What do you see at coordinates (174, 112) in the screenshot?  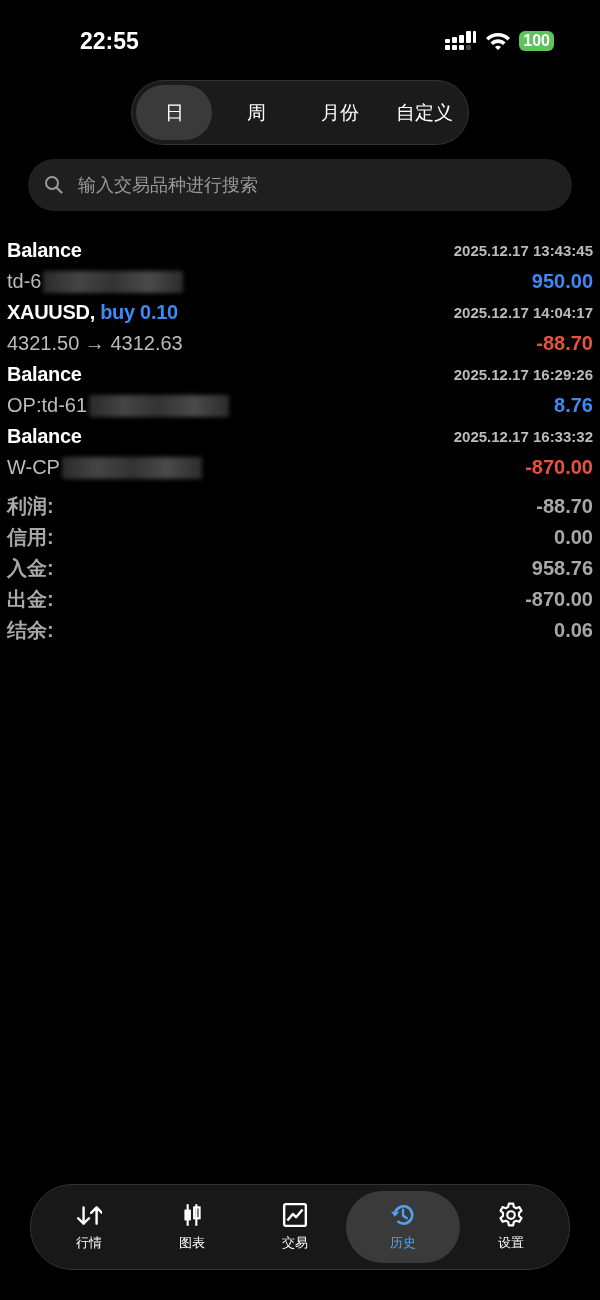 I see `period-tab: 日` at bounding box center [174, 112].